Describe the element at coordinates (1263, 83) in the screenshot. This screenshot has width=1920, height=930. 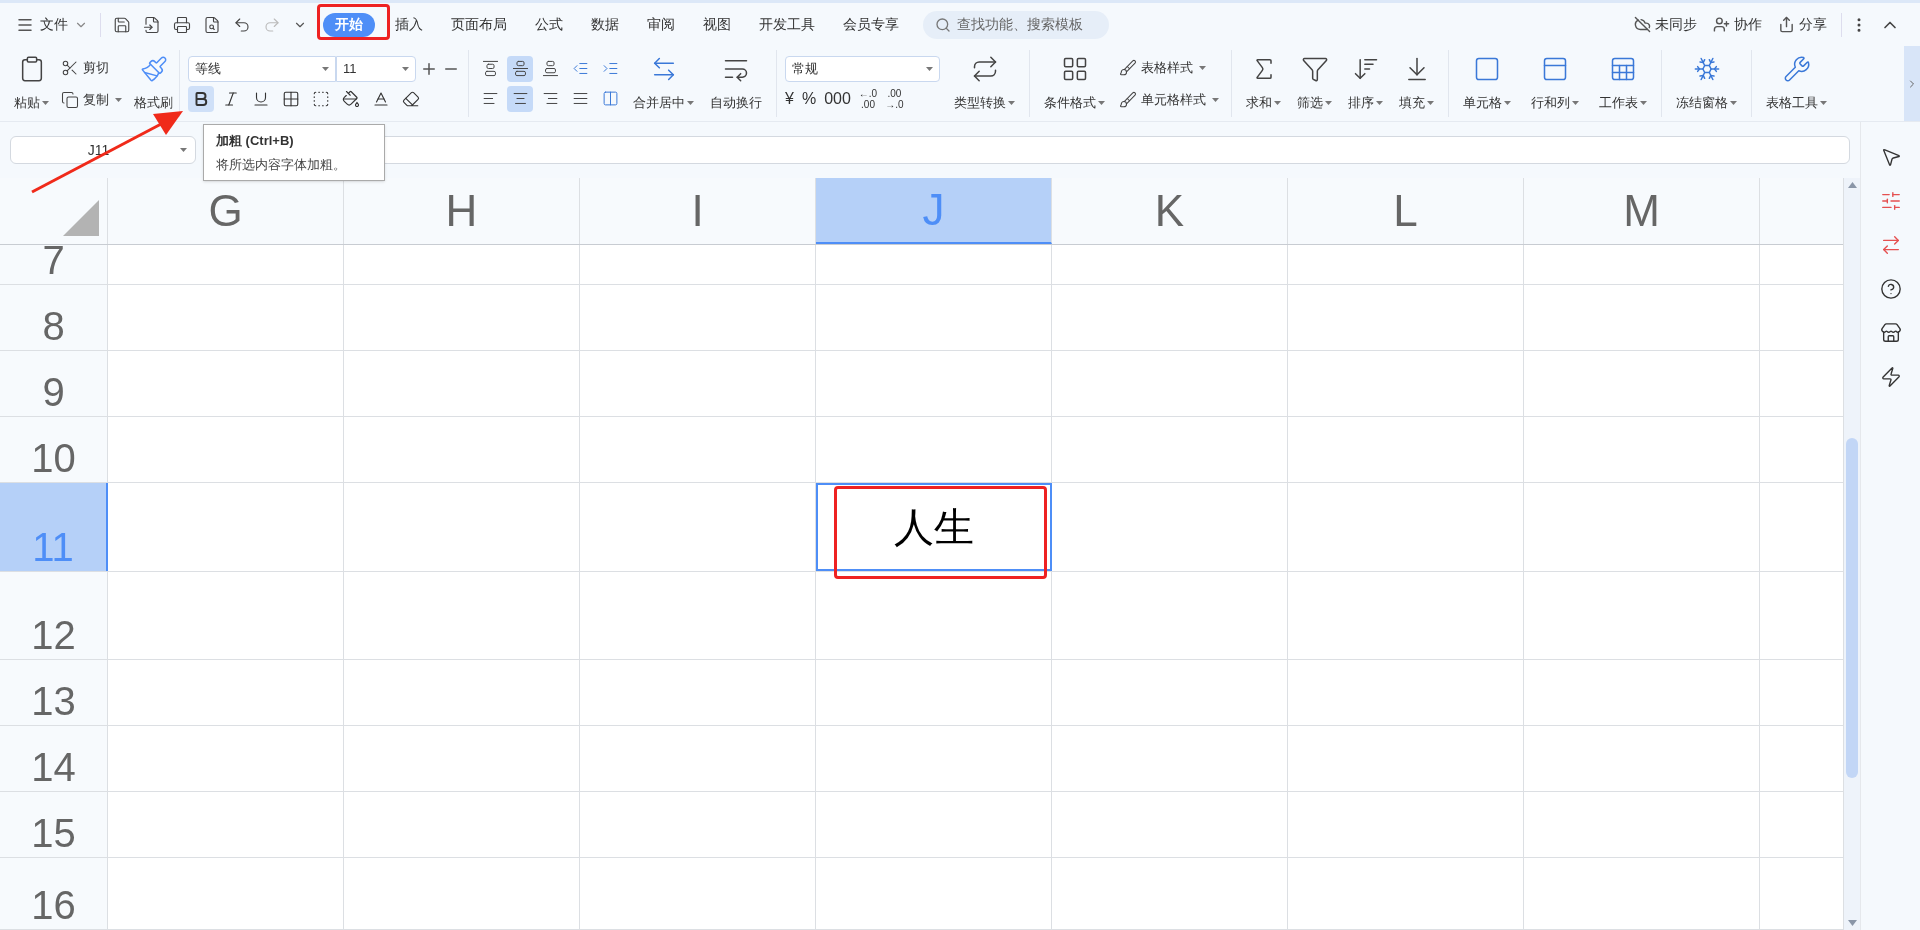
I see `ribbon-button: 求和` at that location.